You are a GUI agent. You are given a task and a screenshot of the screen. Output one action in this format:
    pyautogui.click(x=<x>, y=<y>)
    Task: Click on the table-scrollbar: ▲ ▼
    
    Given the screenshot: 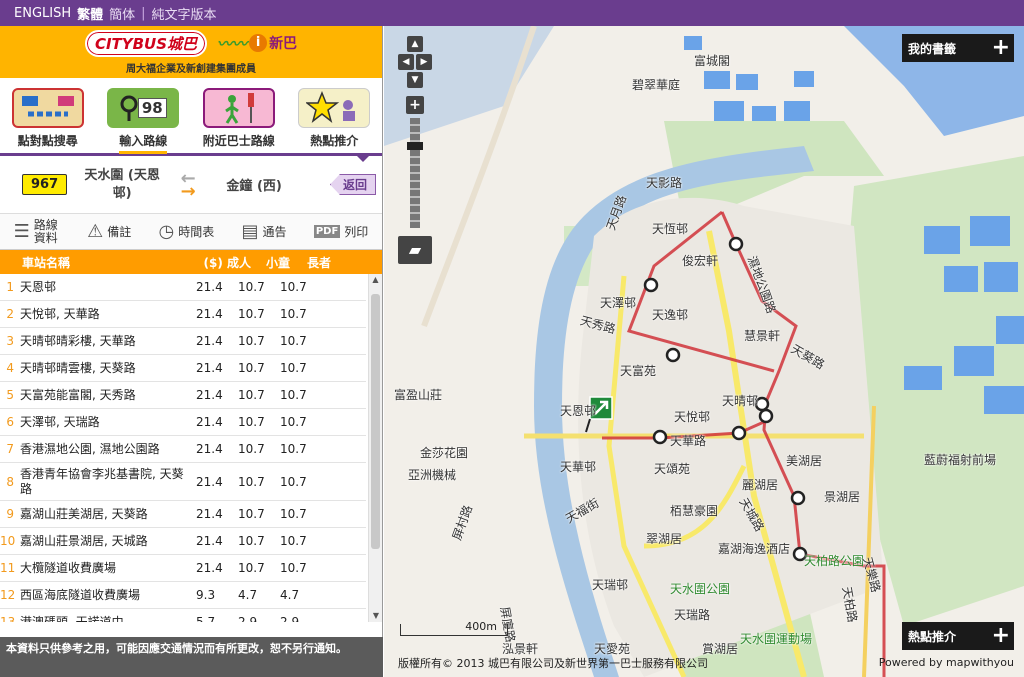 What is the action you would take?
    pyautogui.click(x=375, y=448)
    